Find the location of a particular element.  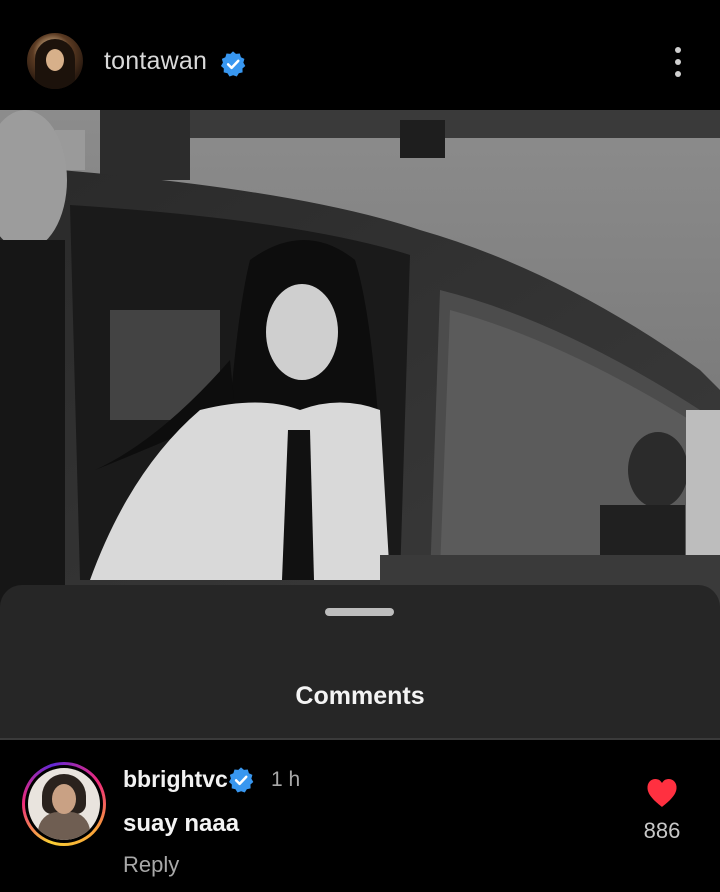

reply-button: Reply is located at coordinates (151, 865).